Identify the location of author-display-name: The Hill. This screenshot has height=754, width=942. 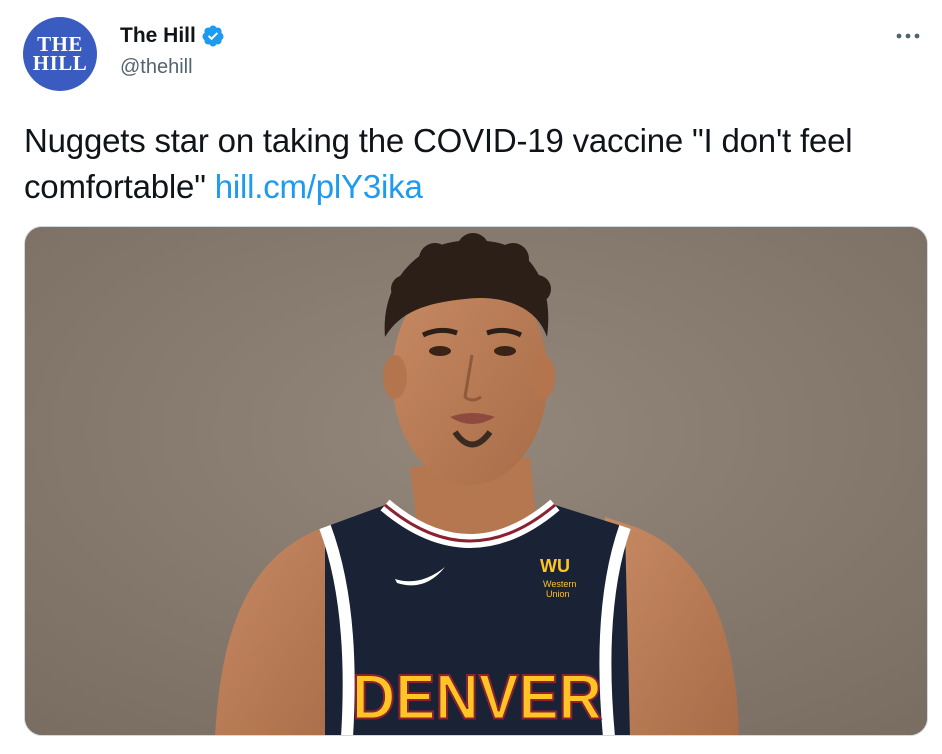
(158, 36).